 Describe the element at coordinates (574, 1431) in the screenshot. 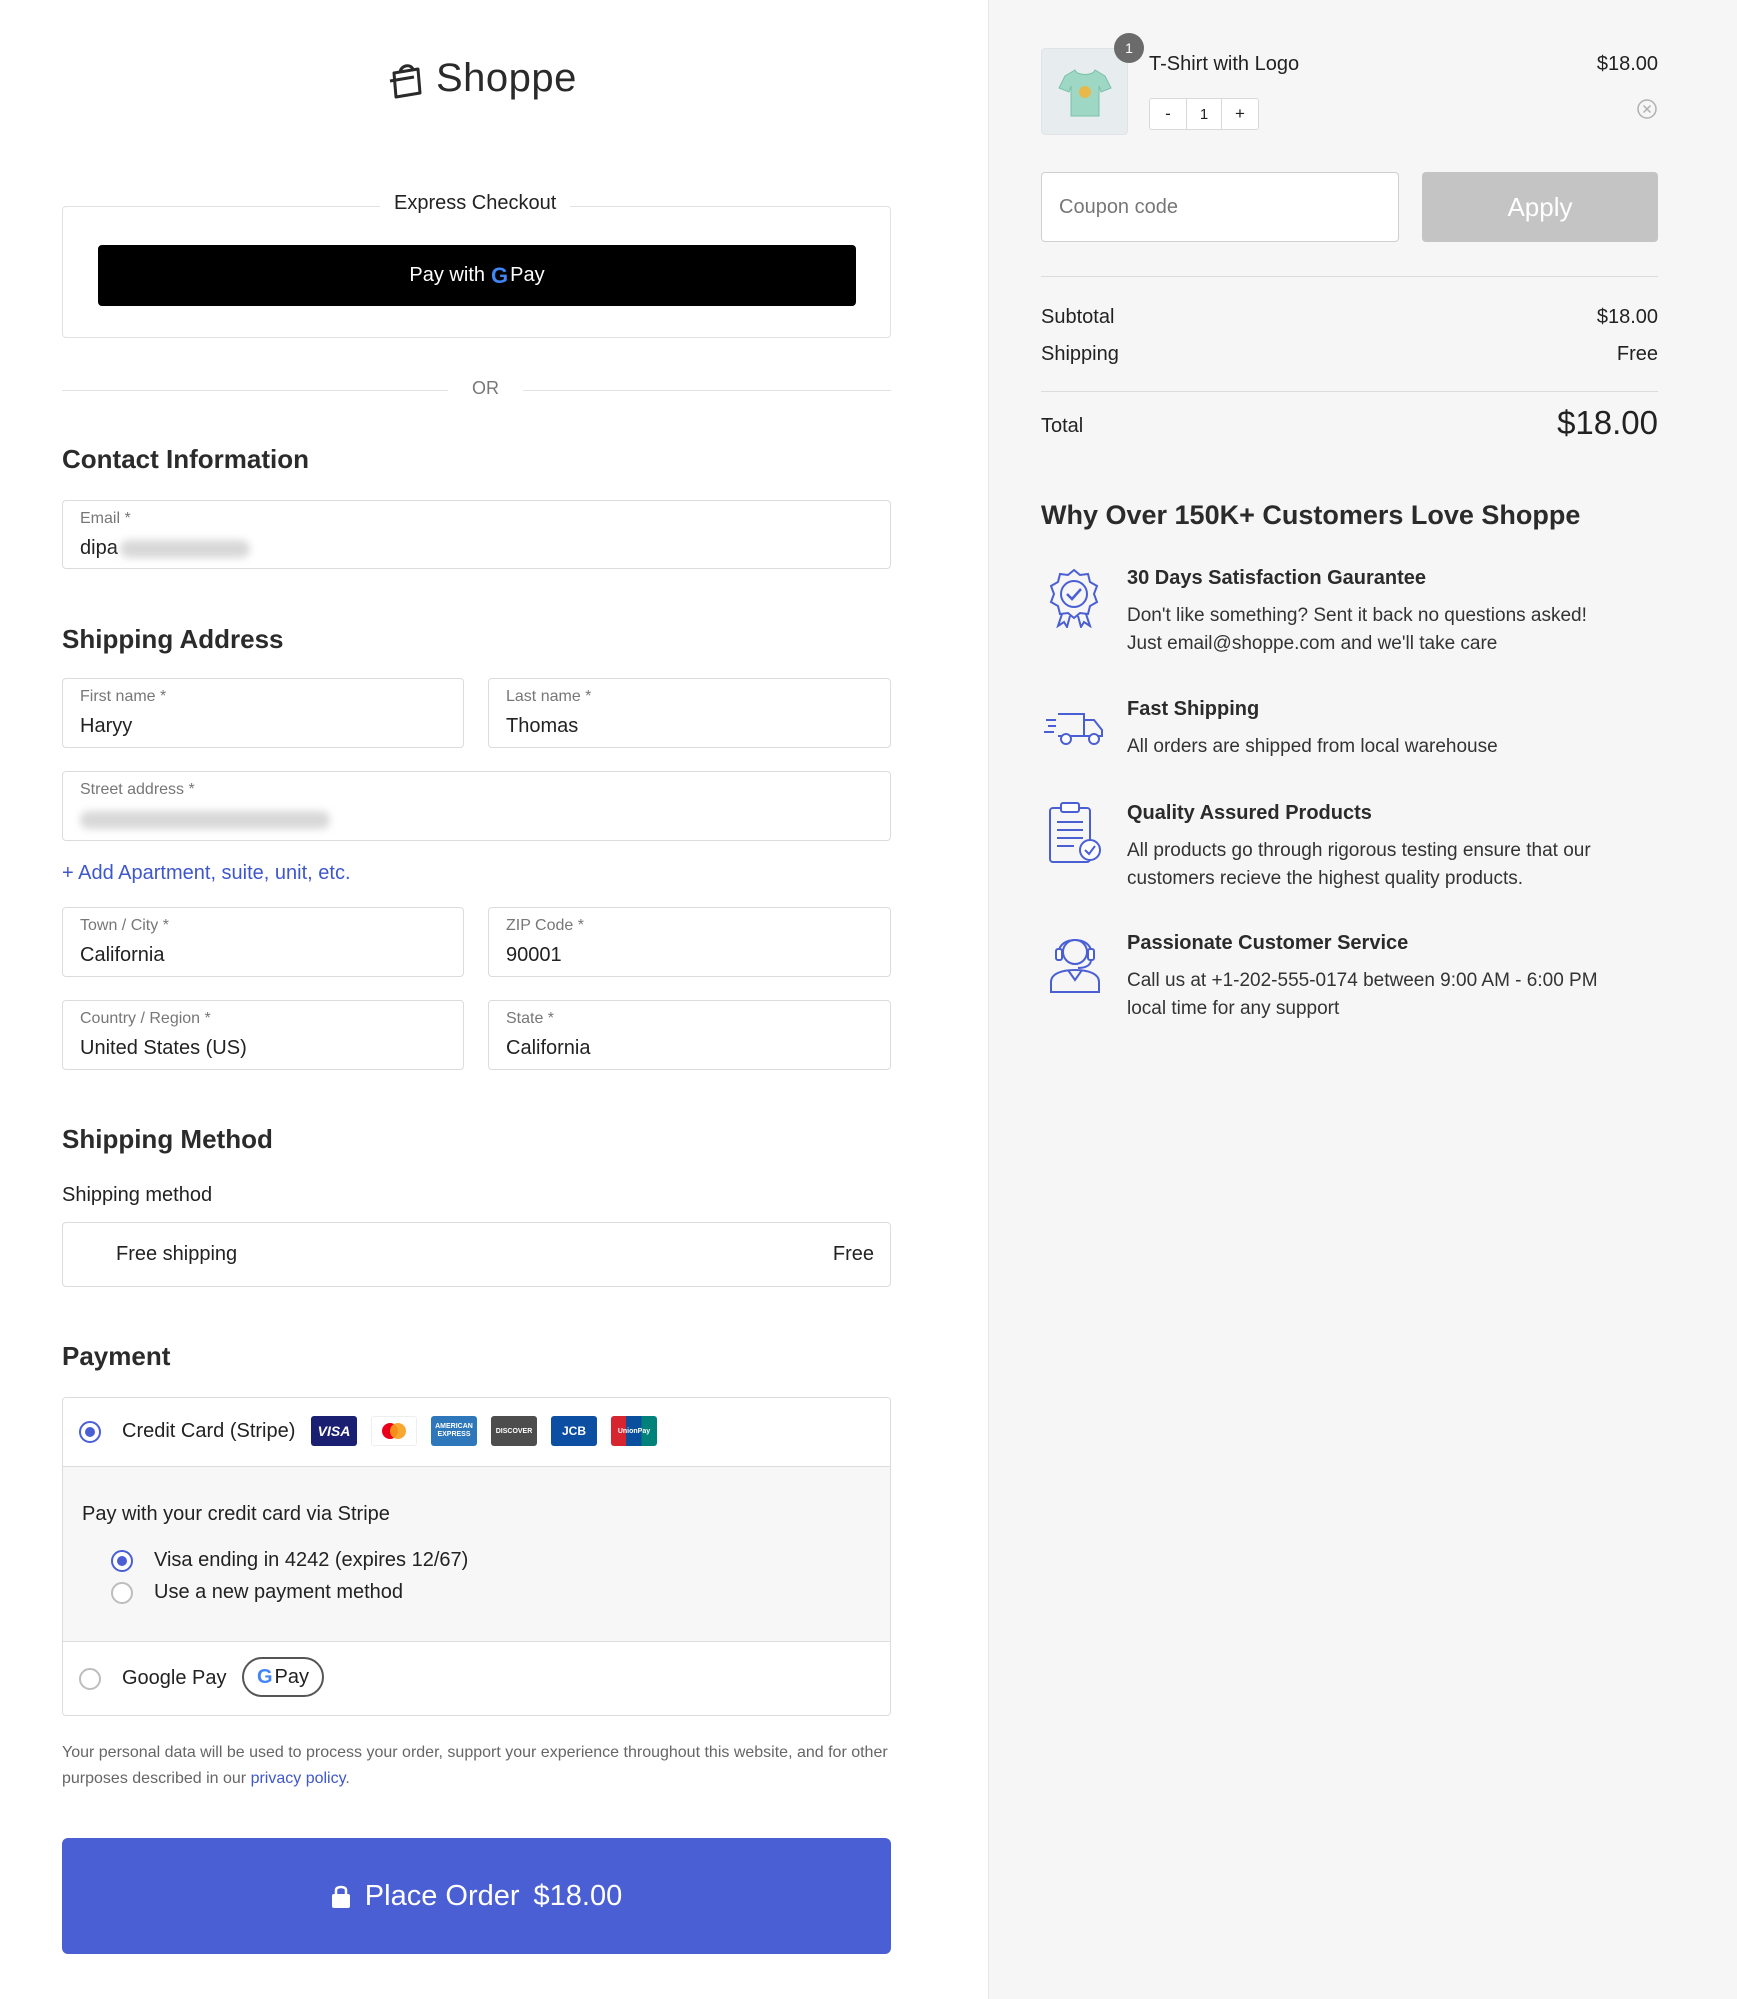

I see `jcb-icon: JCB` at that location.